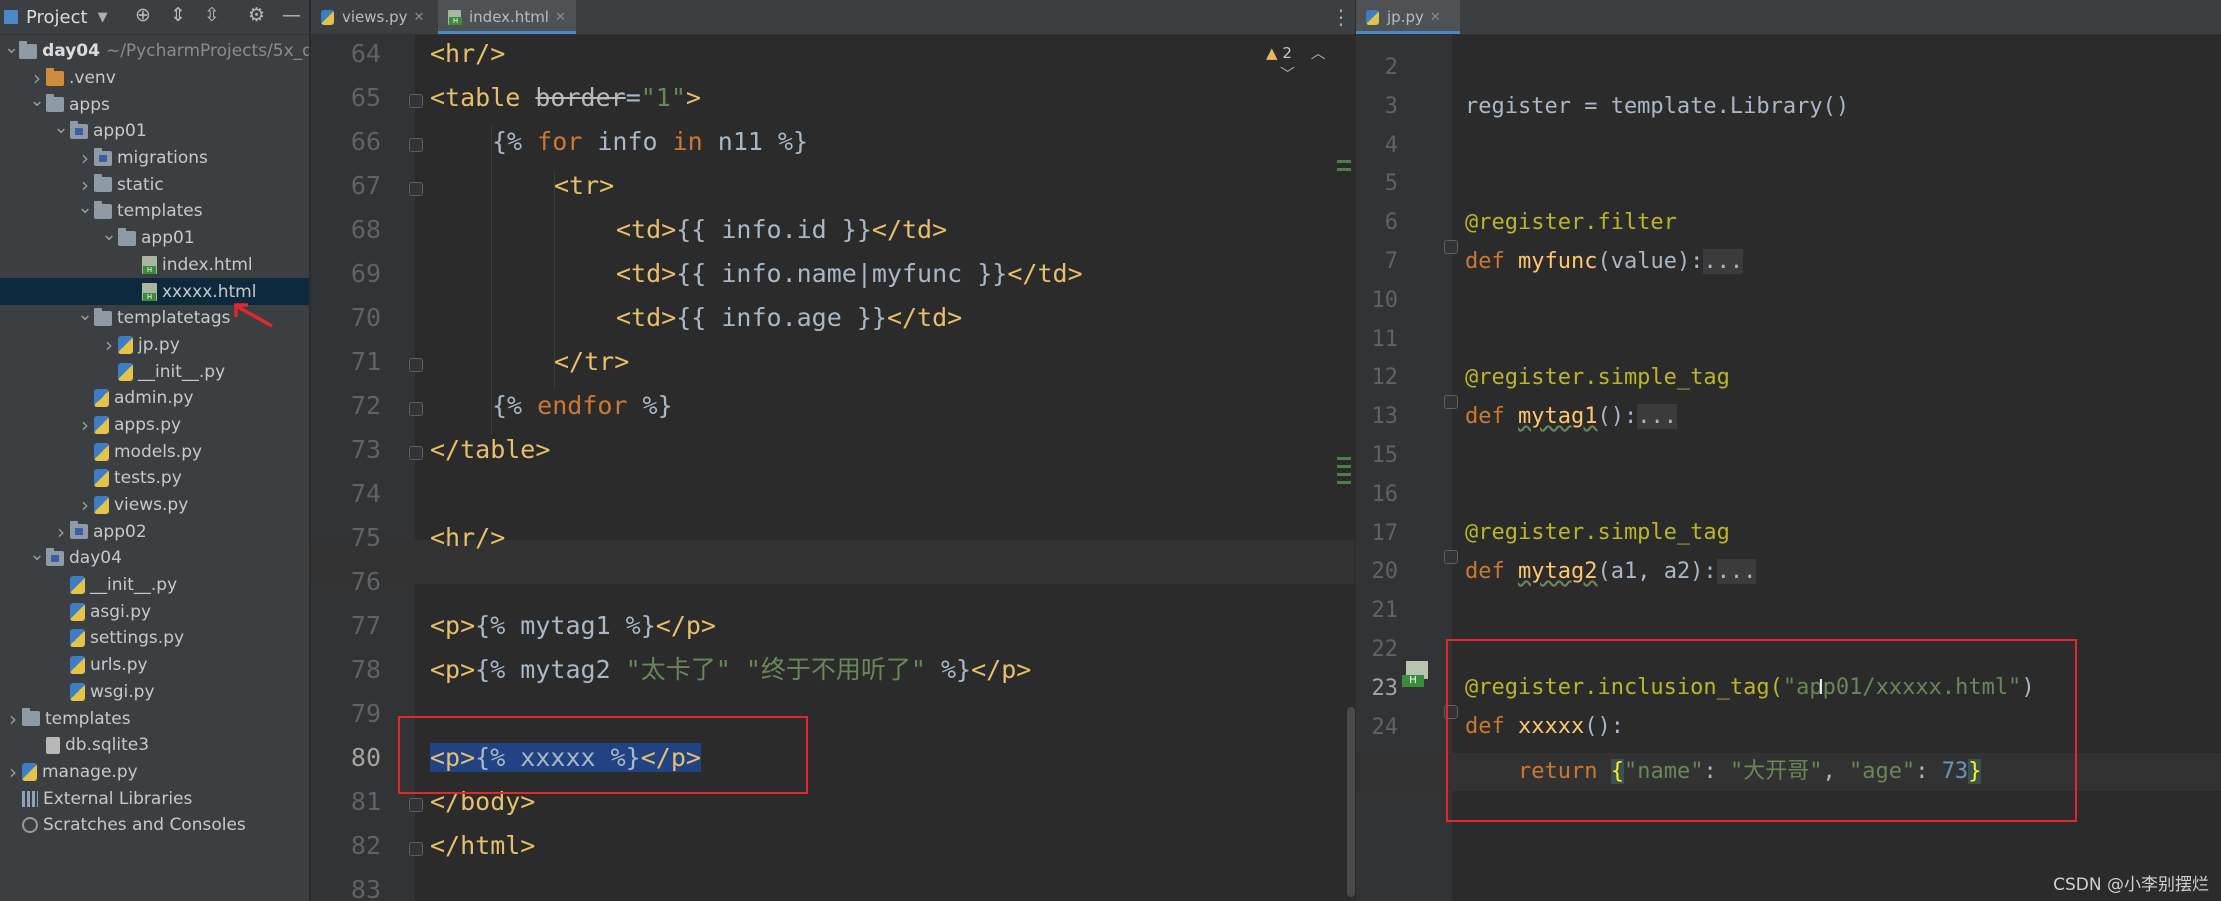  Describe the element at coordinates (1351, 802) in the screenshot. I see `vertical-scrollbar` at that location.